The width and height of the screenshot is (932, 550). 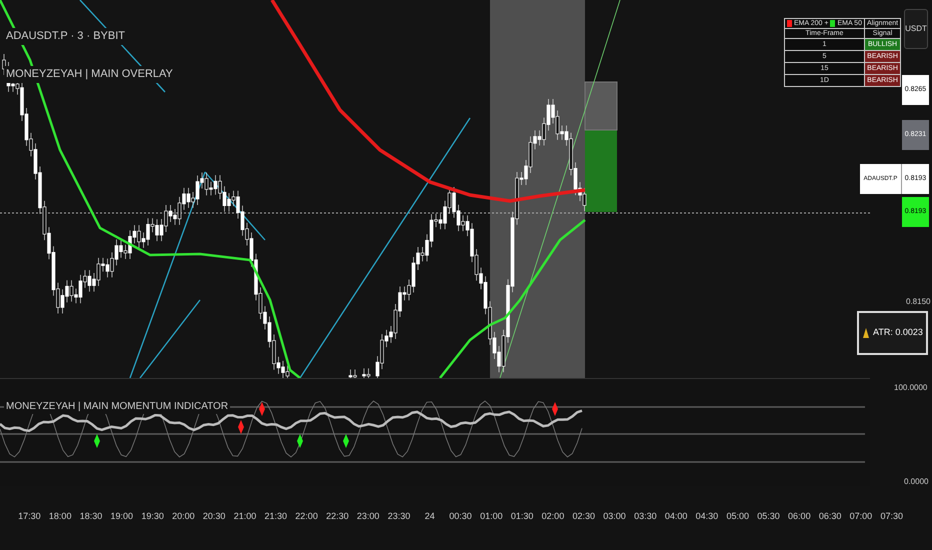 I want to click on time-label: 02:00, so click(x=553, y=516).